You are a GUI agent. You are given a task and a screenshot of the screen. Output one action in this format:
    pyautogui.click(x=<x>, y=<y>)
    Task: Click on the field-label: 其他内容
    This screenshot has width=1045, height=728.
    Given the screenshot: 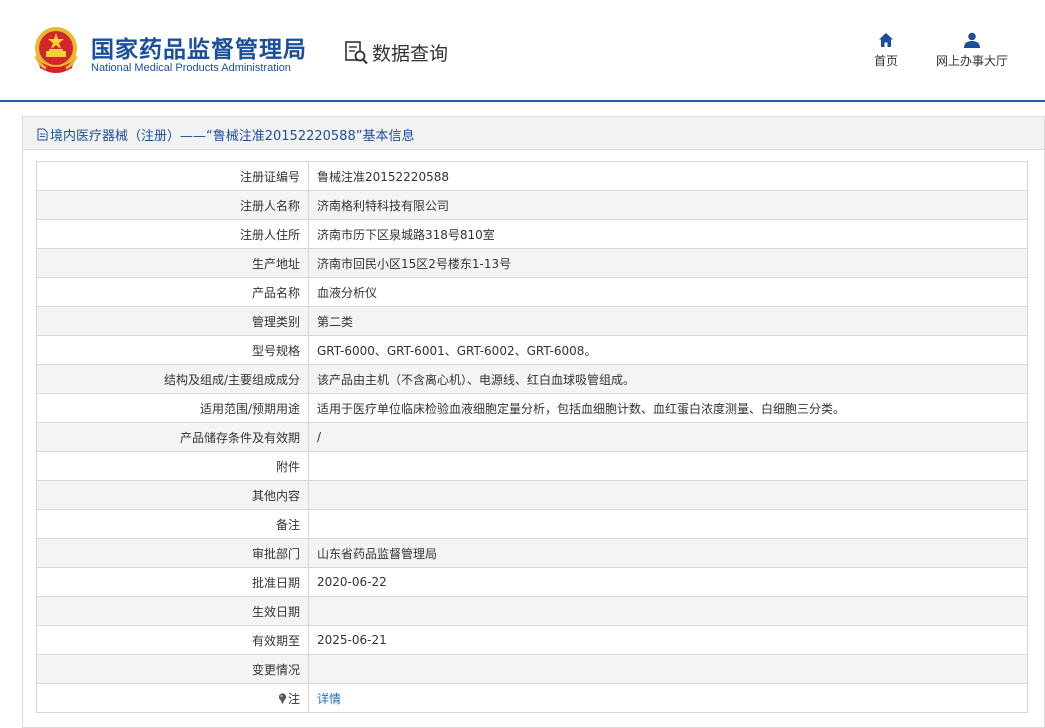 What is the action you would take?
    pyautogui.click(x=172, y=495)
    